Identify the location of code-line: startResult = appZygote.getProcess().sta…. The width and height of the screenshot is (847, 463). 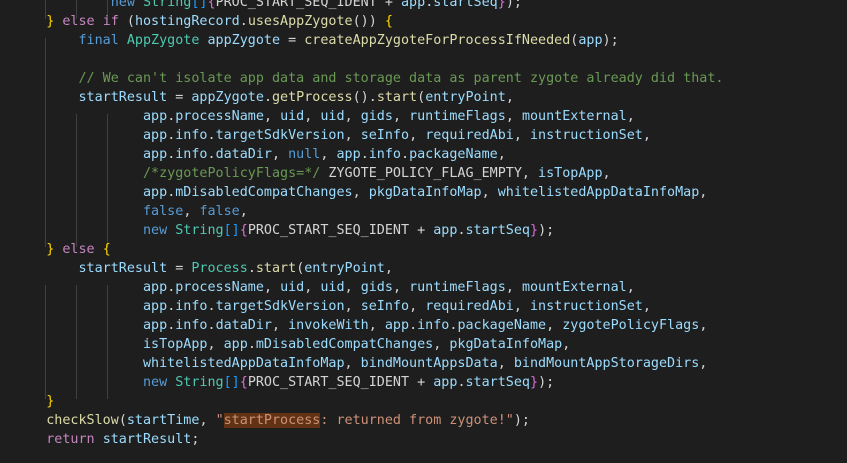
(264, 97).